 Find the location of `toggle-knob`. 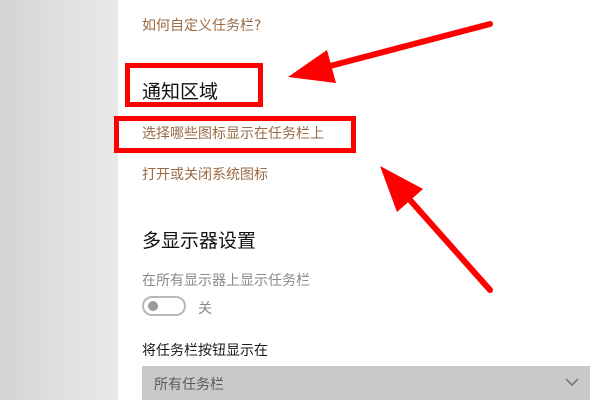

toggle-knob is located at coordinates (153, 306).